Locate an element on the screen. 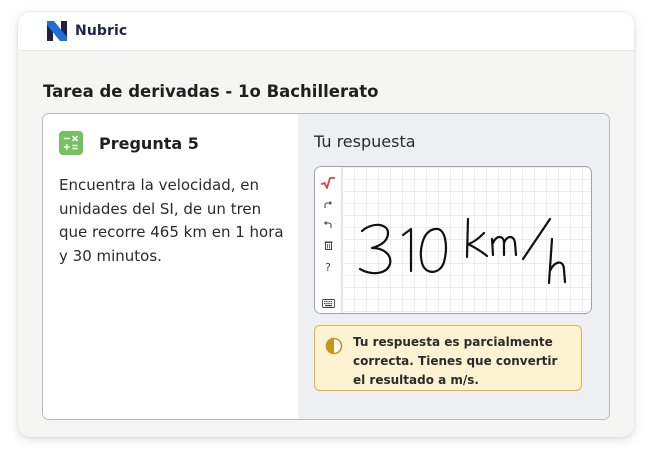 This screenshot has width=651, height=459. drawing-canvas is located at coordinates (466, 240).